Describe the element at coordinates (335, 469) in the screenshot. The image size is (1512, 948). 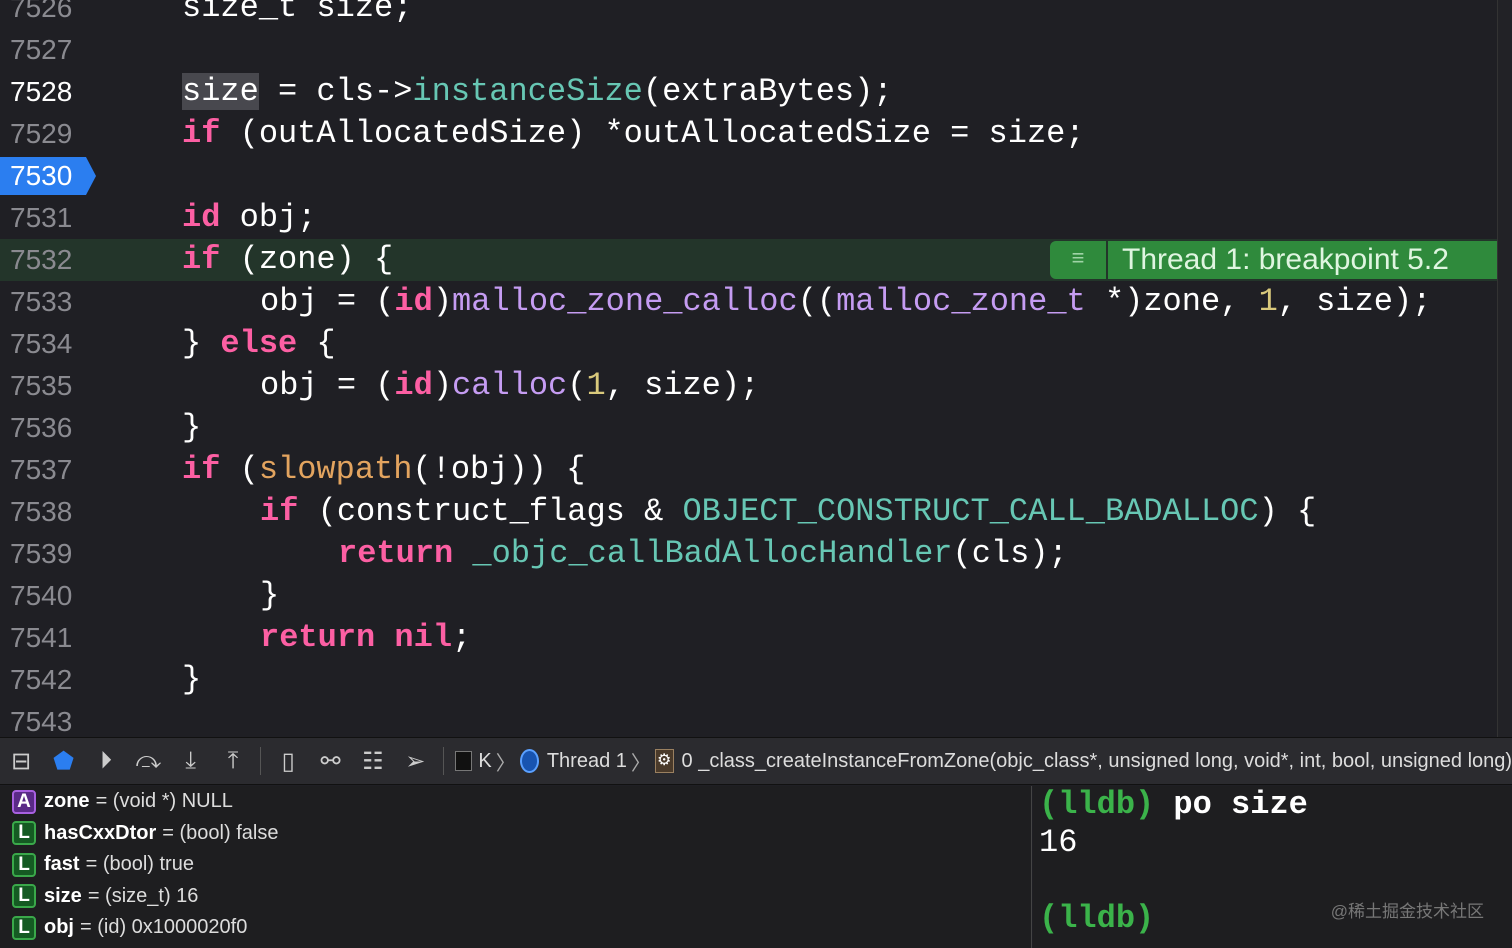
I see `code-token: slowpath` at that location.